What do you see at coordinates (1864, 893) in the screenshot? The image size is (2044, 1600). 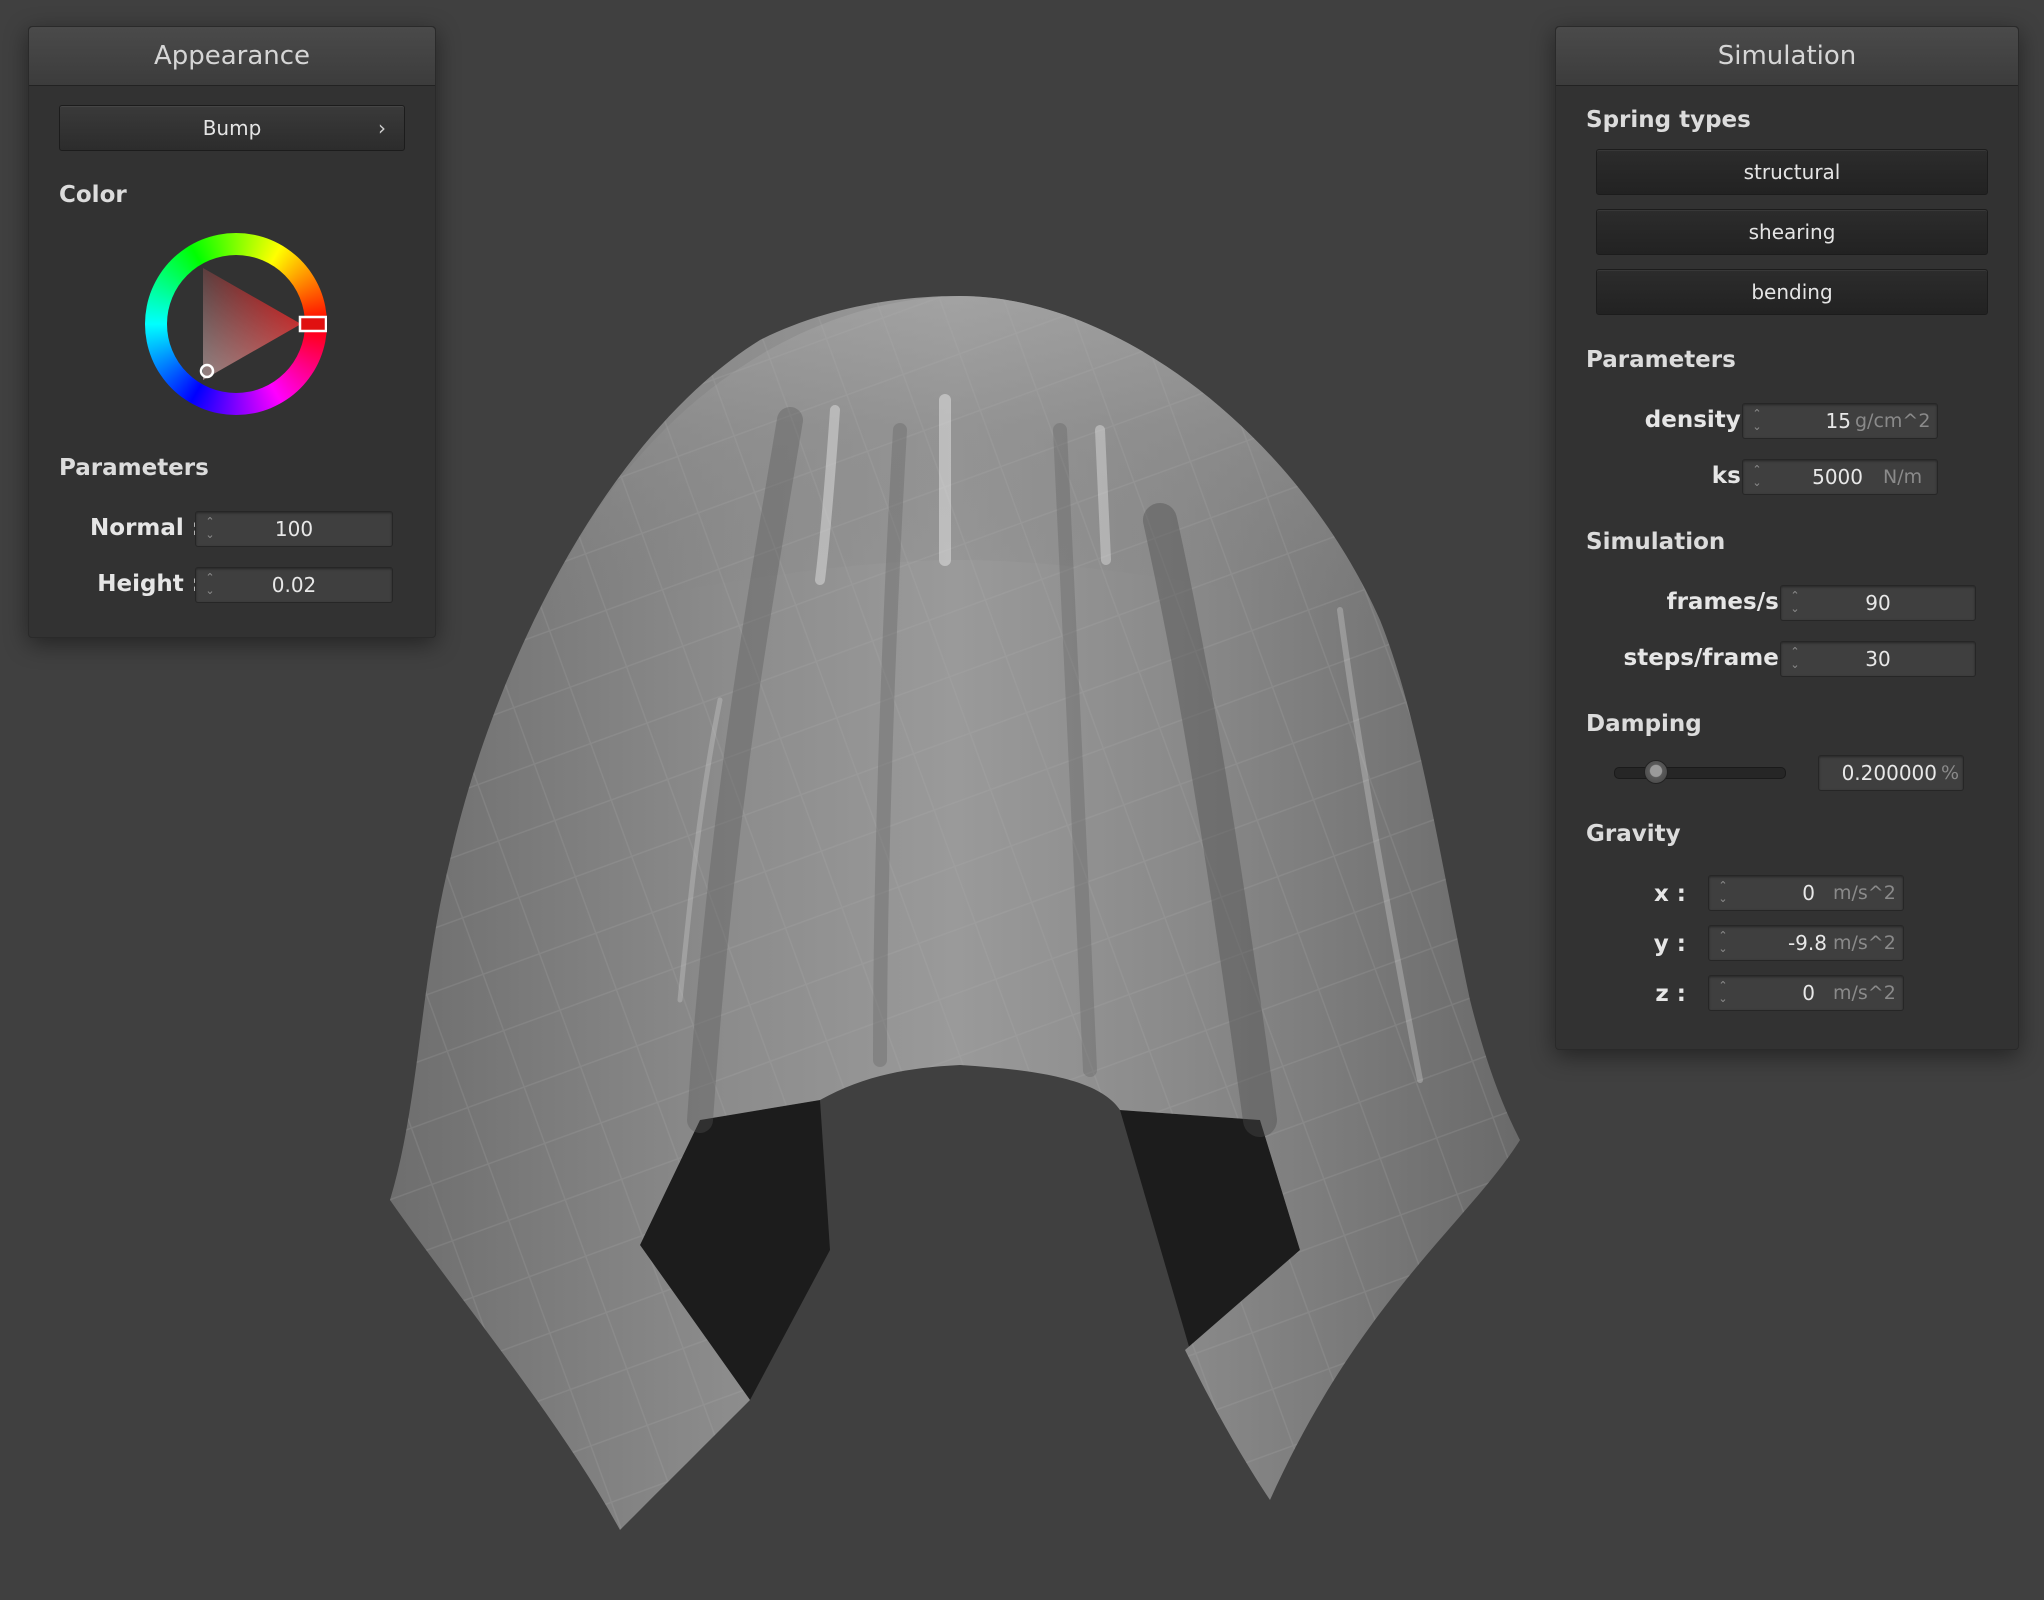 I see `gravity-x-unit: m/s^2` at bounding box center [1864, 893].